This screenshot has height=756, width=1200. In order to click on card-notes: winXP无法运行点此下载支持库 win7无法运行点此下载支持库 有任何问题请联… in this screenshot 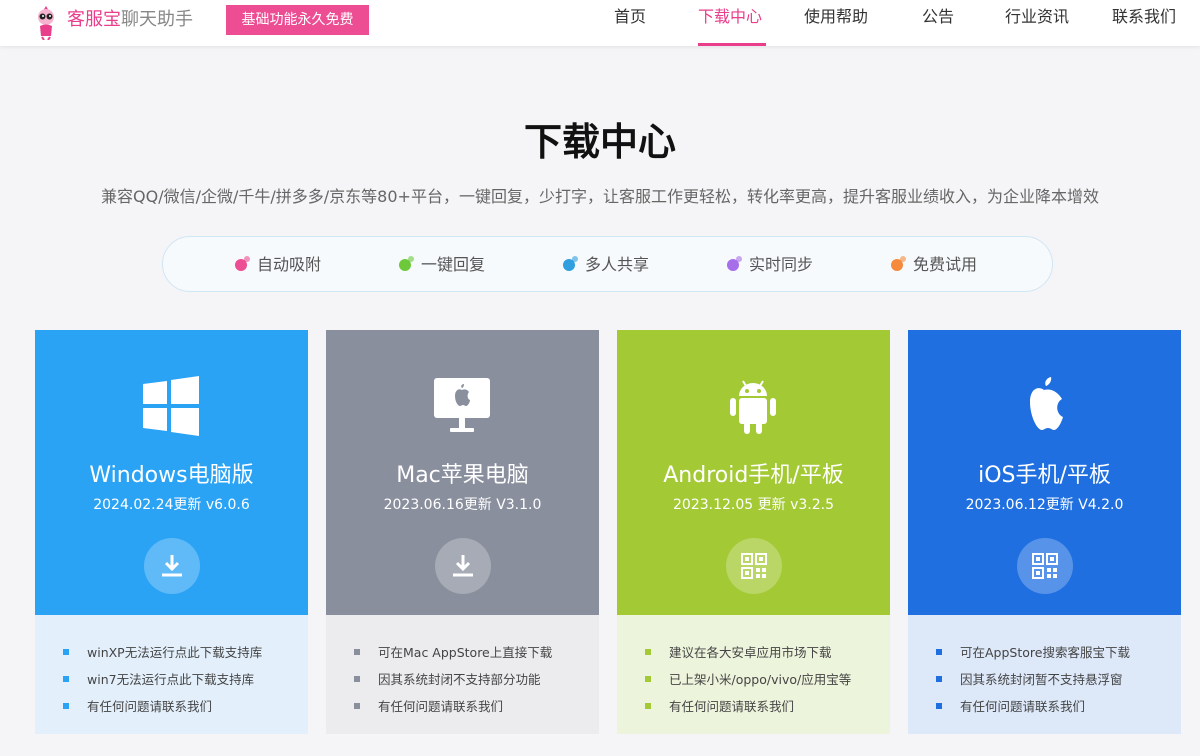, I will do `click(171, 674)`.